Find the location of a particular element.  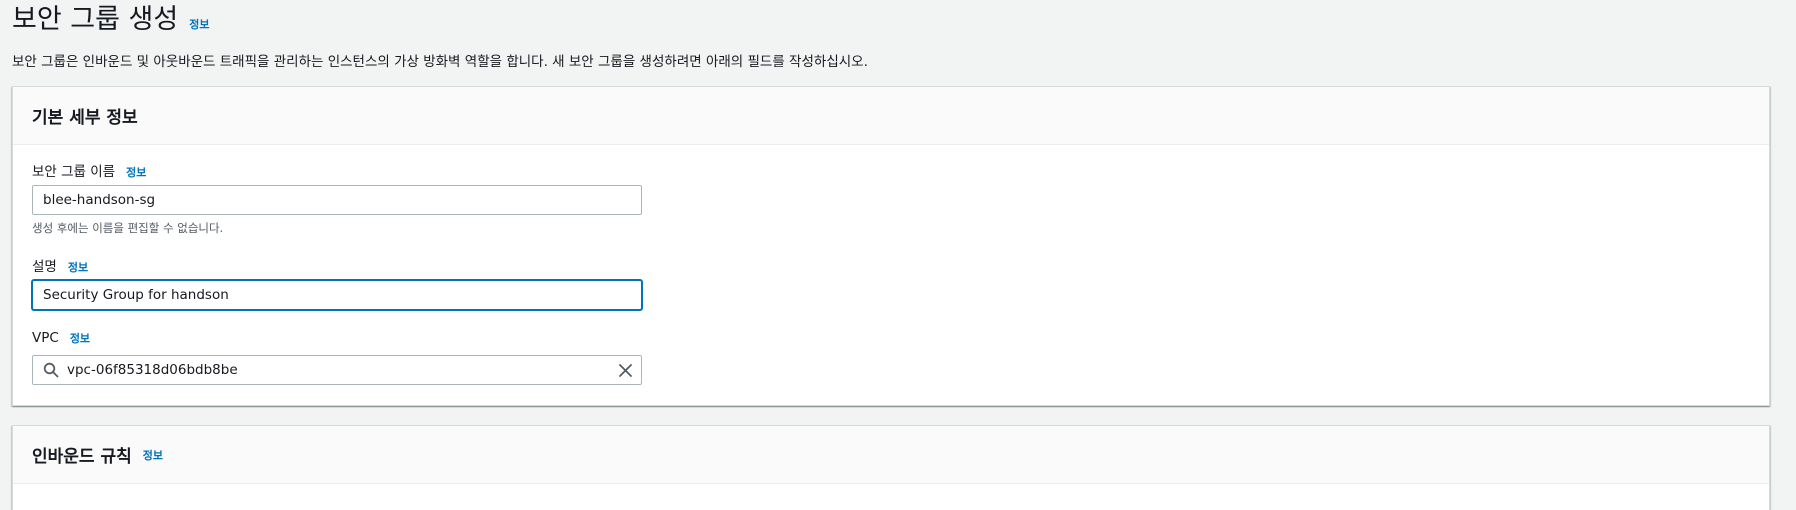

basic-details-title: 기본 세부 정보 is located at coordinates (85, 118).